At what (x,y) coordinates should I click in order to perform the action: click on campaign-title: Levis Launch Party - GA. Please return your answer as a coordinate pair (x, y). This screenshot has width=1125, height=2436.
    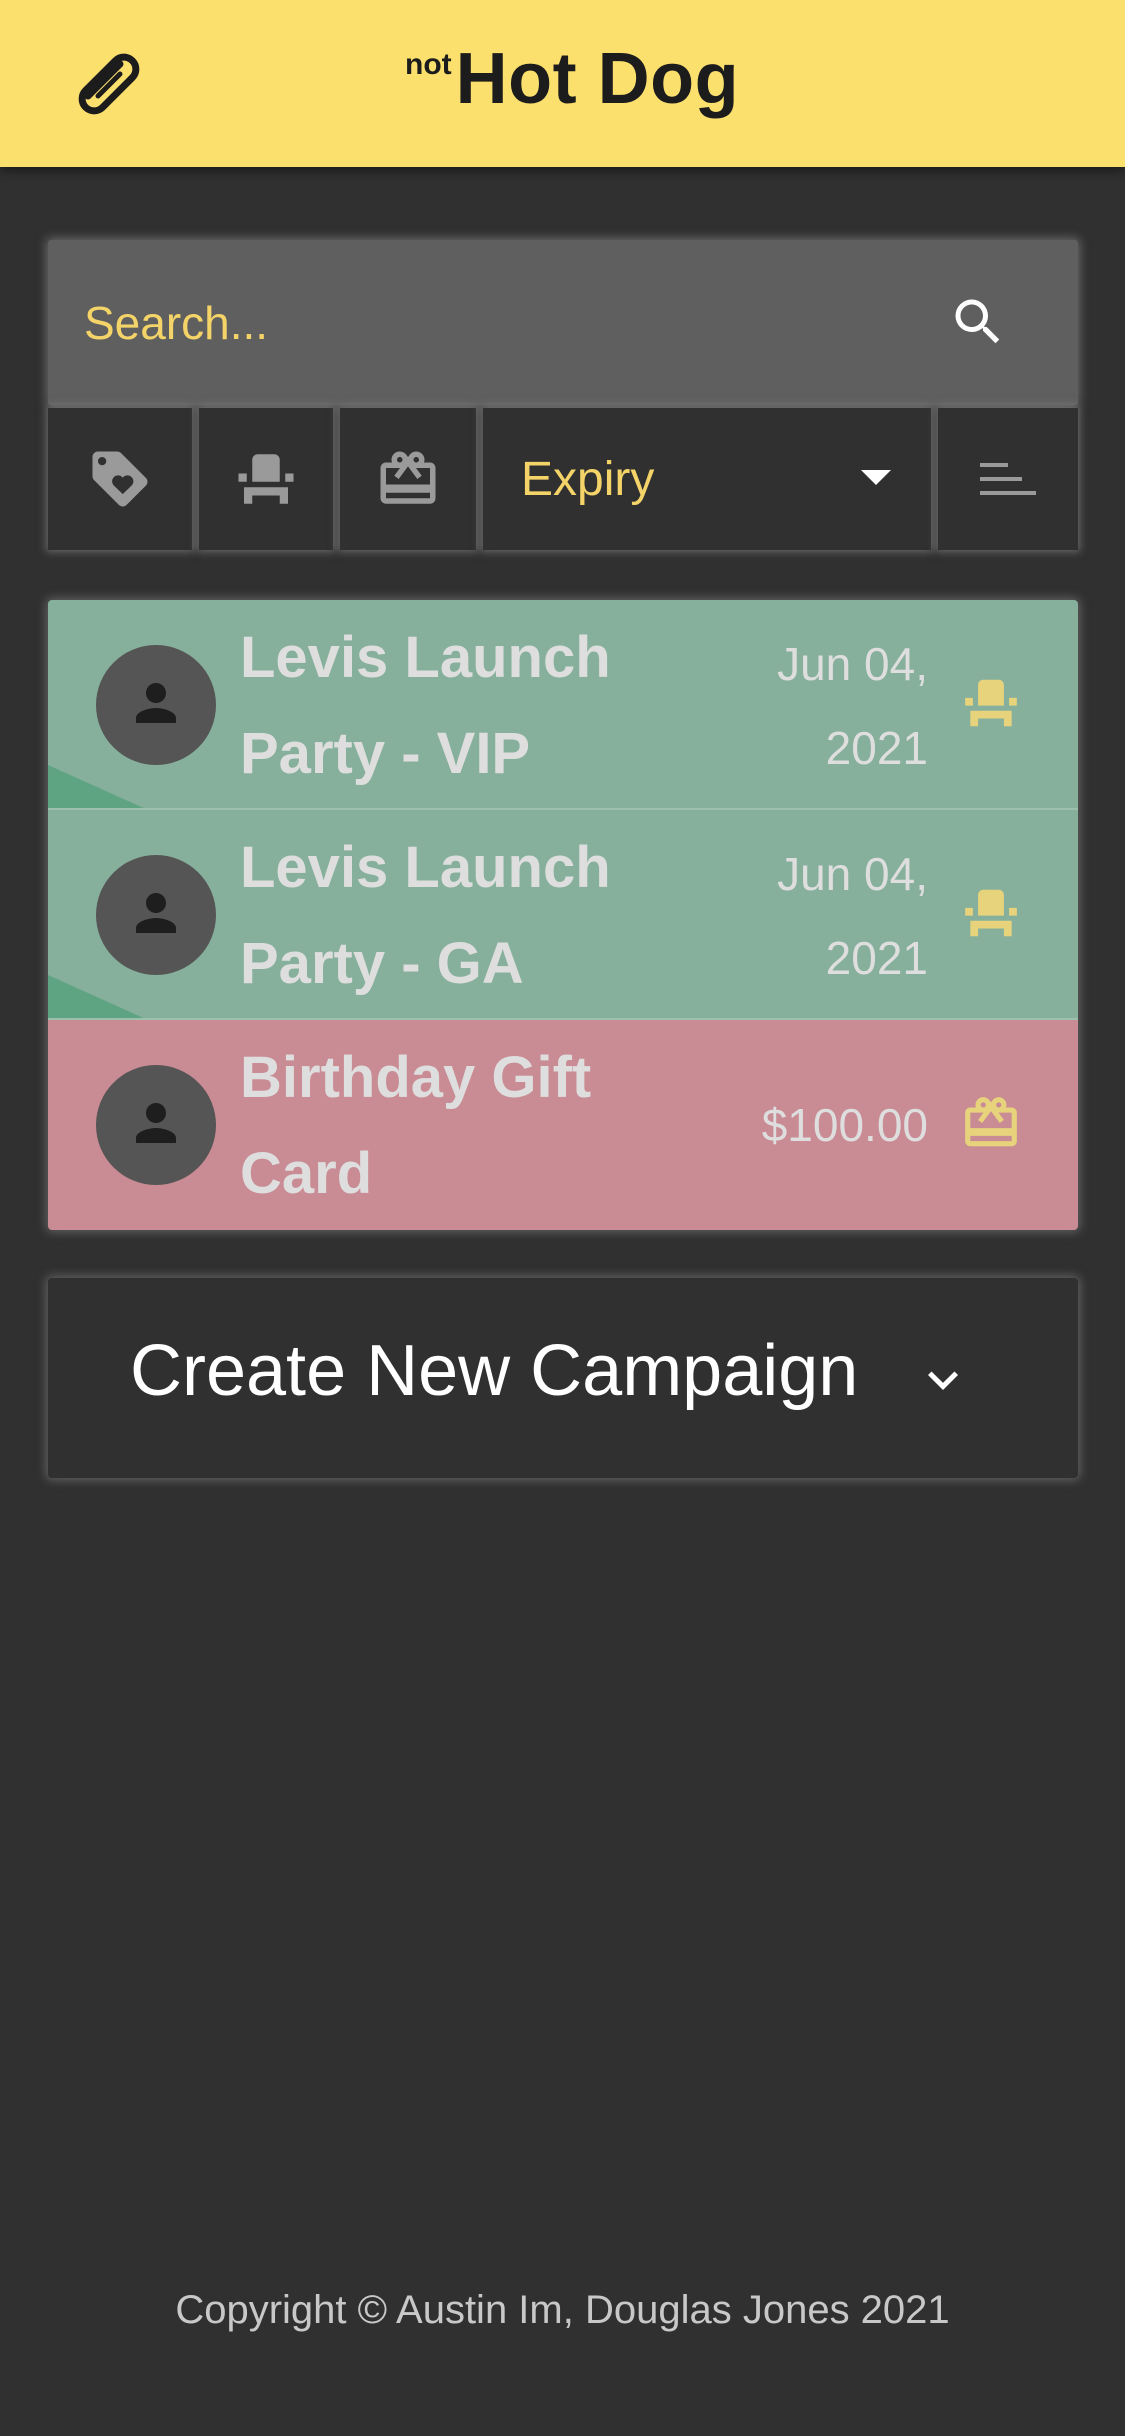
    Looking at the image, I should click on (425, 915).